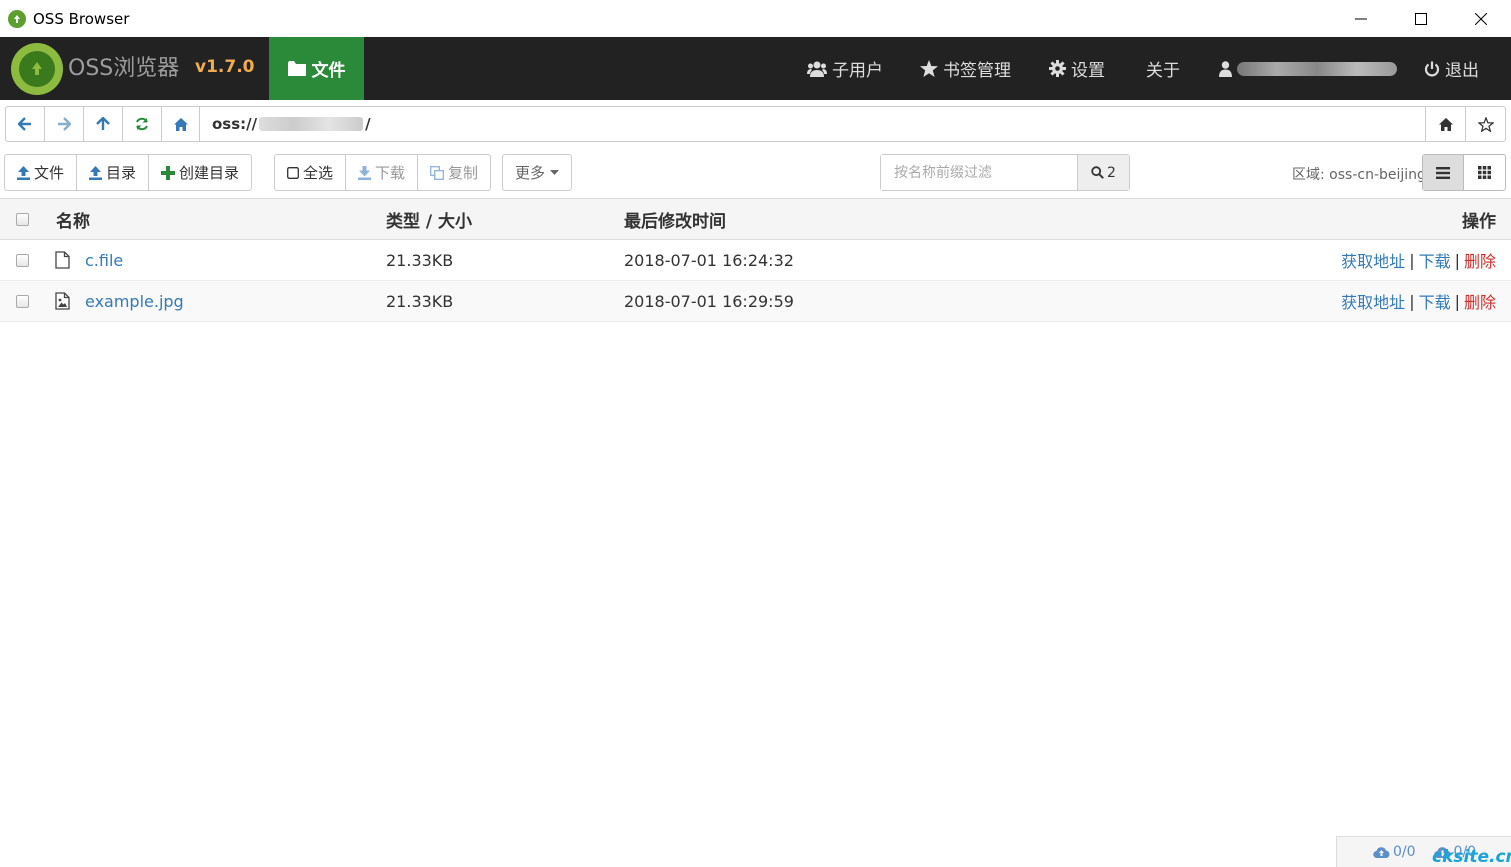  I want to click on file-modified: 2018-07-01 16:24:32, so click(709, 260).